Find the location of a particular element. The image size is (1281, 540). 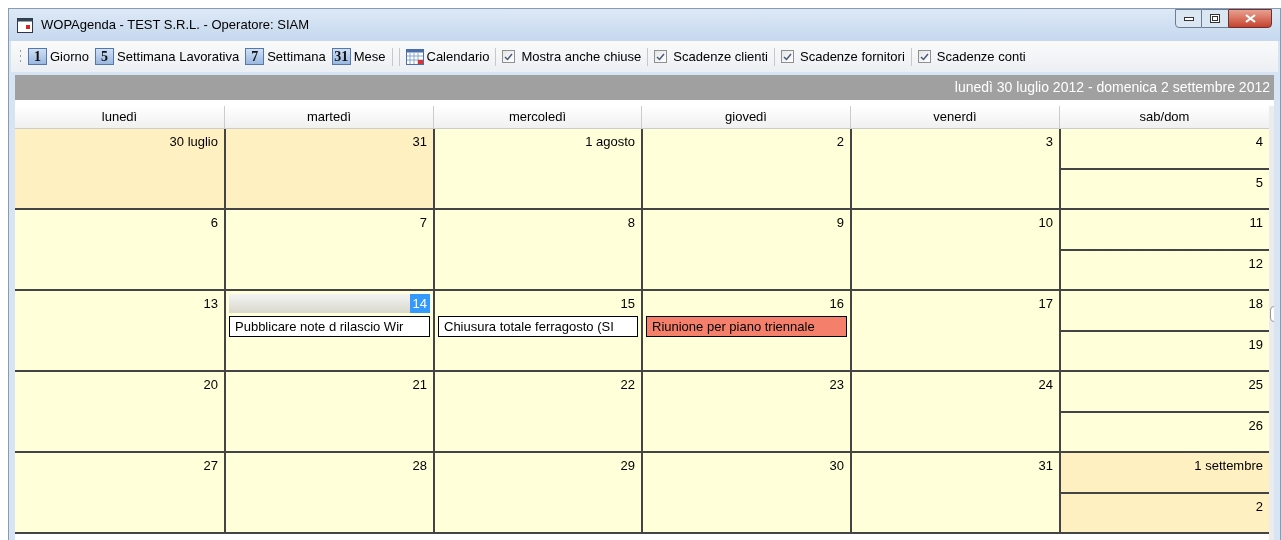

day-number: 5 is located at coordinates (1259, 182).